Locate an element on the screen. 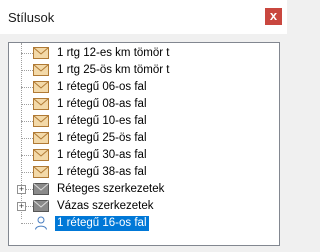 The width and height of the screenshot is (320, 252). tree-item: 1 rtg 25-ös km tömör t is located at coordinates (143, 70).